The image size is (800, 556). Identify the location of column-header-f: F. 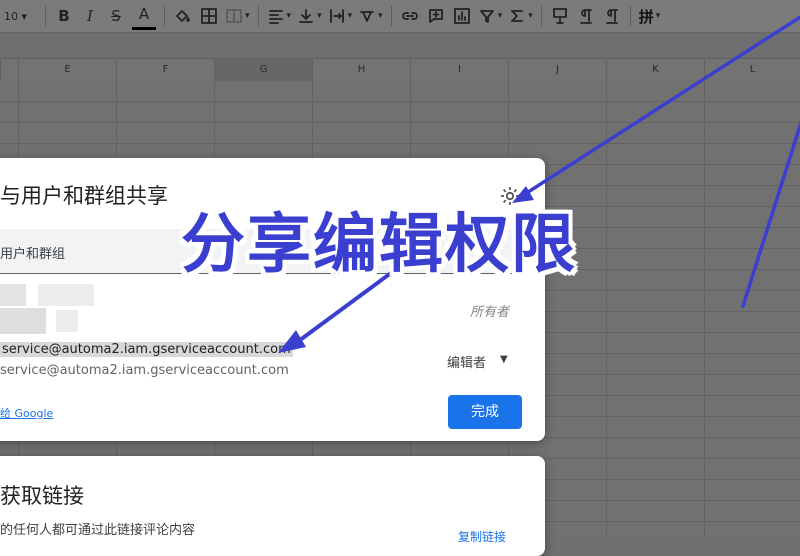
(165, 70).